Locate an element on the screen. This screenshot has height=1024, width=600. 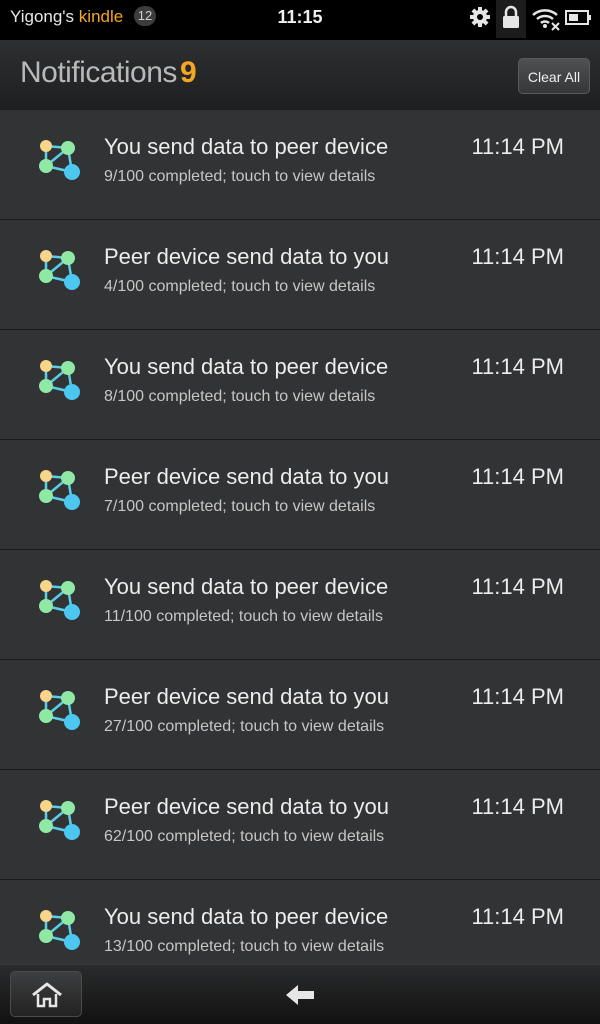
home-button is located at coordinates (46, 994).